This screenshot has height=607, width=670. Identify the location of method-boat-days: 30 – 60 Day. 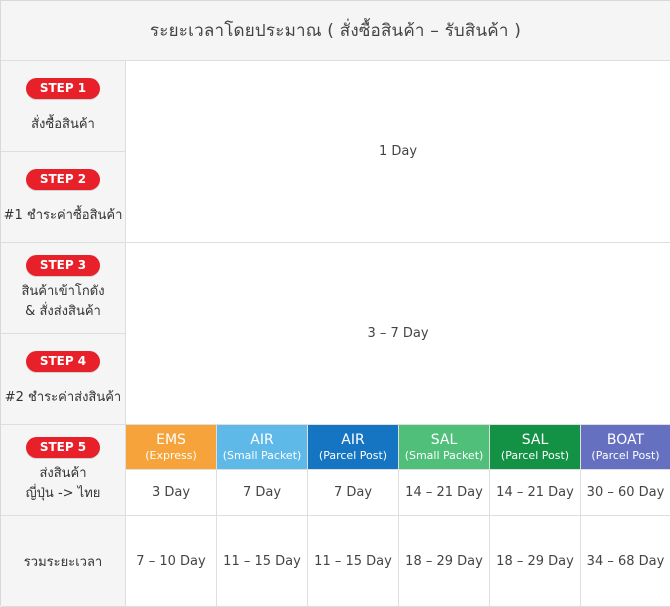
(625, 493).